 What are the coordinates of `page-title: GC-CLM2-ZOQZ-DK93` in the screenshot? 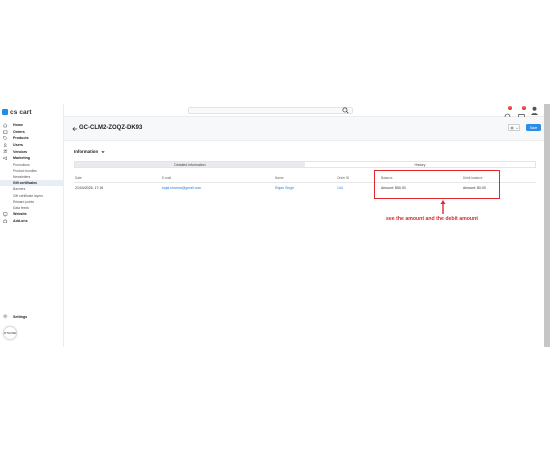 It's located at (111, 128).